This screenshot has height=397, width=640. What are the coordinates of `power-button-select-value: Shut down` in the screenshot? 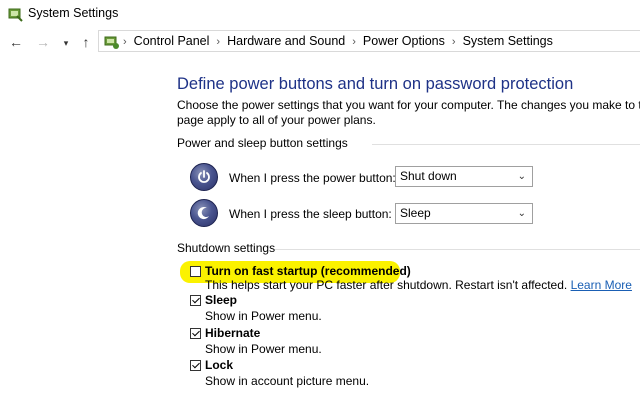 It's located at (428, 176).